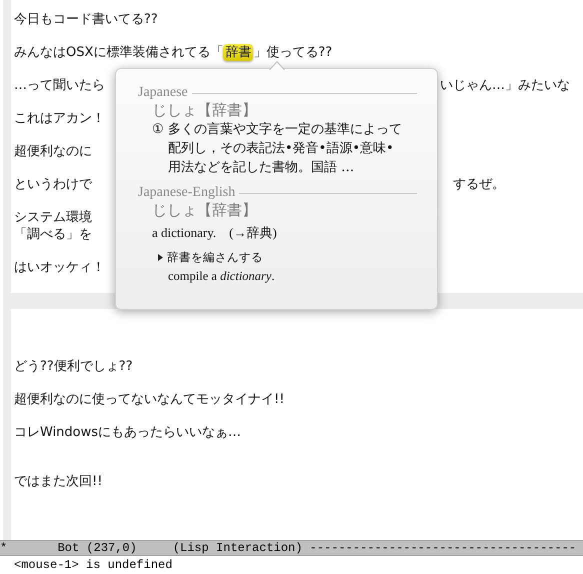  I want to click on text-fragment: …って聞いたら, so click(59, 86).